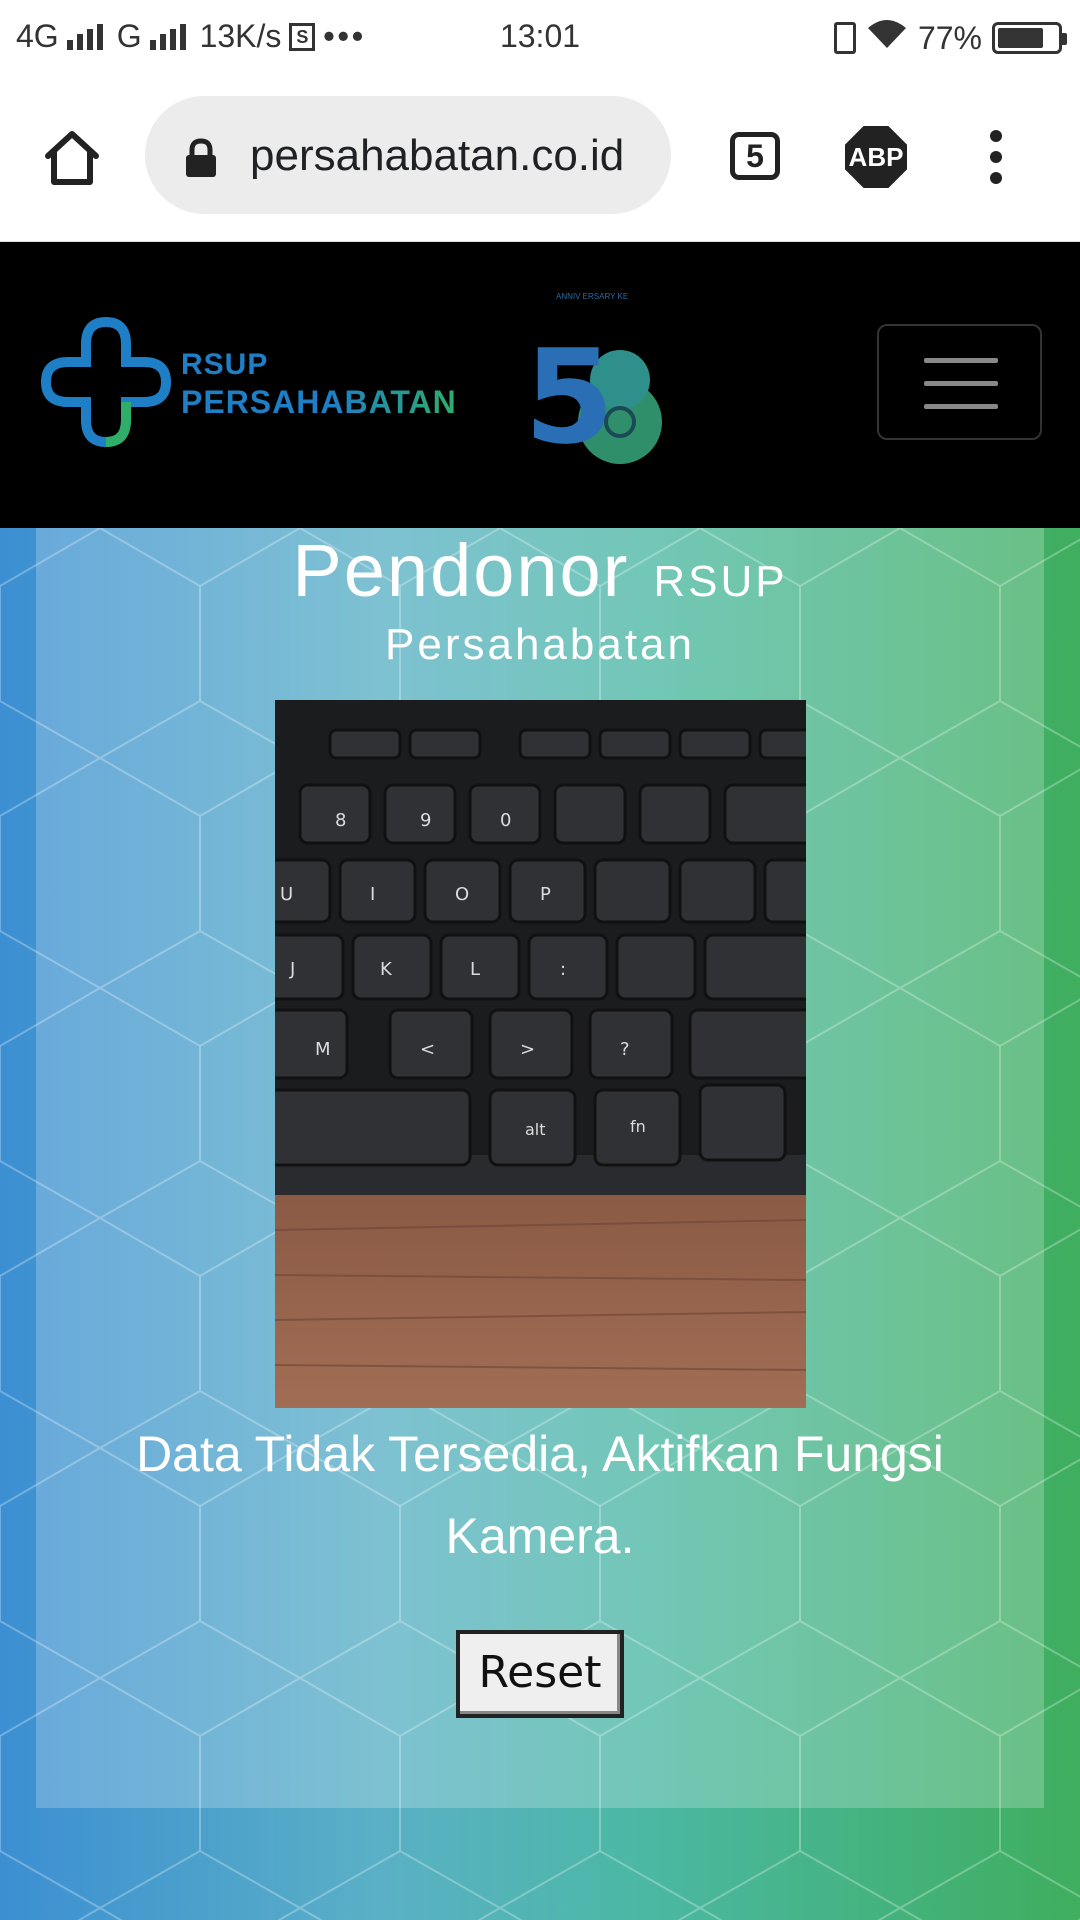  What do you see at coordinates (535, 1129) in the screenshot?
I see `svg-text: alt` at bounding box center [535, 1129].